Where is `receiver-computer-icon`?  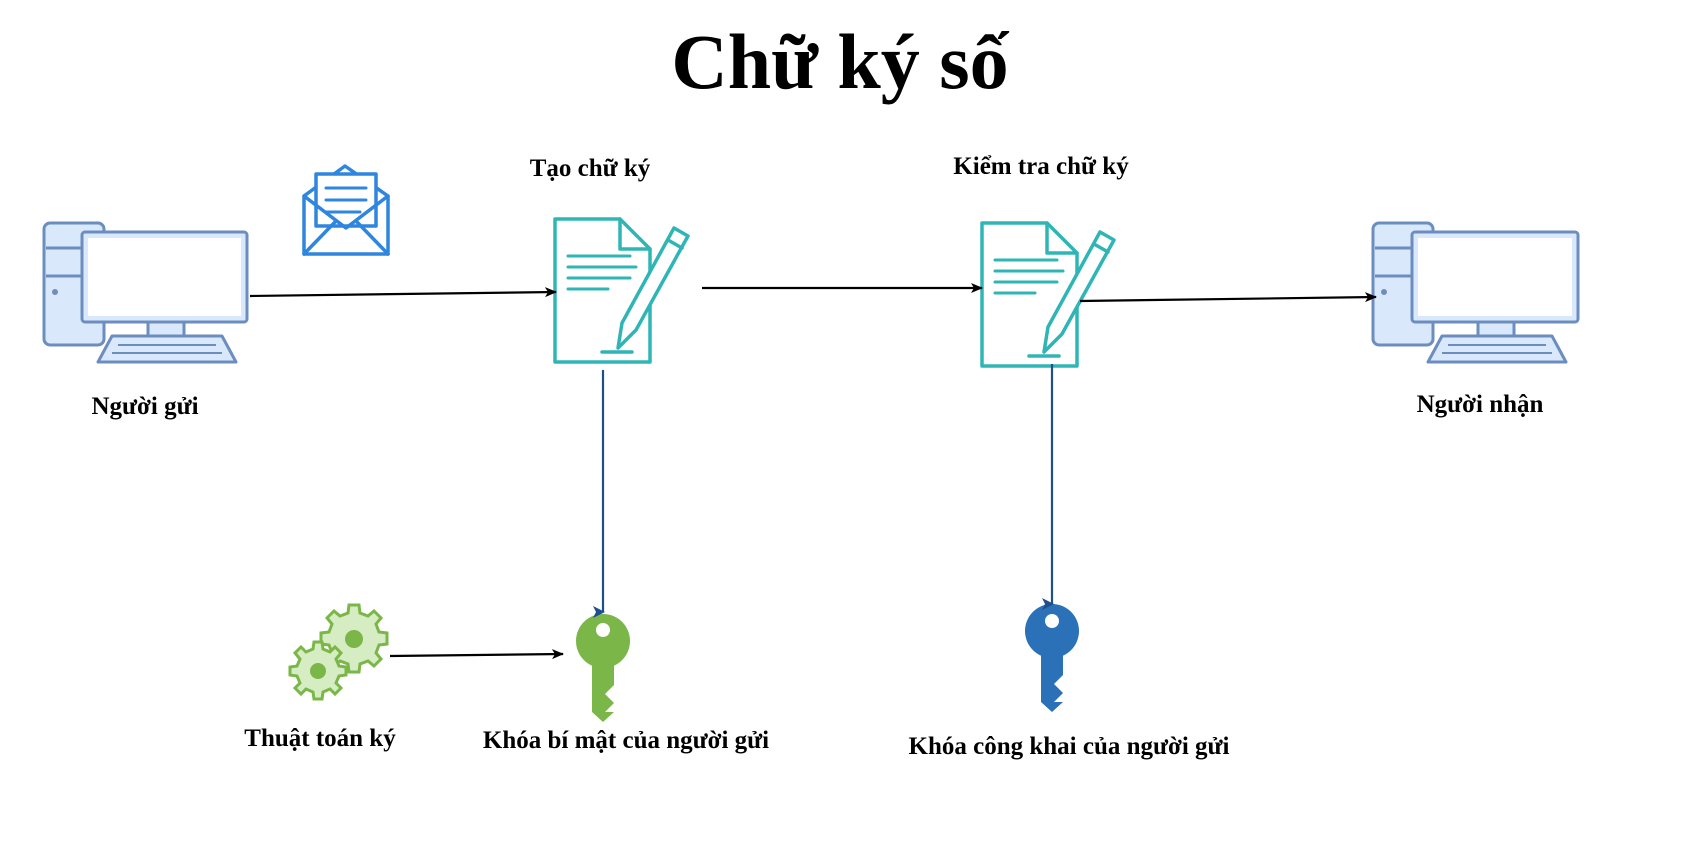 receiver-computer-icon is located at coordinates (1475, 292).